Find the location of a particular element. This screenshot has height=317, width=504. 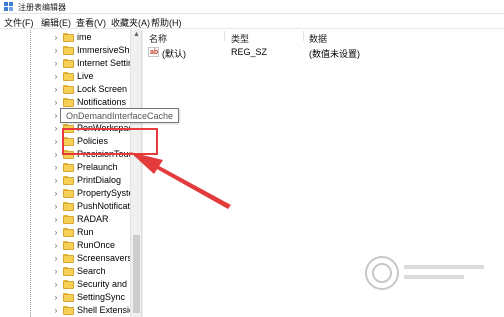

tree-item-label: RADAR is located at coordinates (93, 219).